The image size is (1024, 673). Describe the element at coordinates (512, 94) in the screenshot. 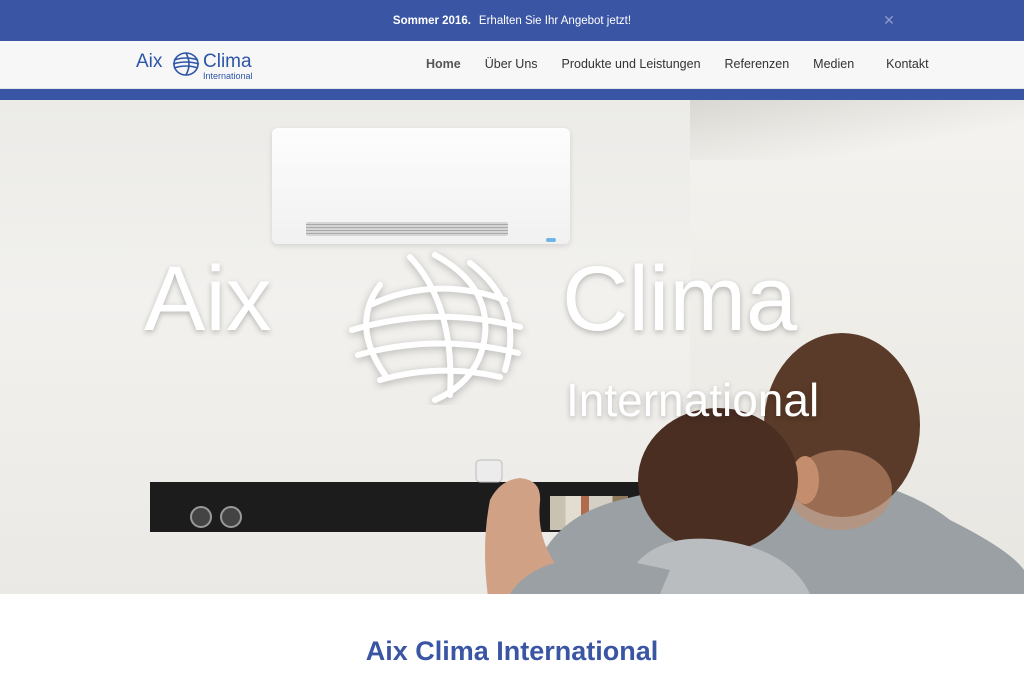

I see `accent-bar` at that location.